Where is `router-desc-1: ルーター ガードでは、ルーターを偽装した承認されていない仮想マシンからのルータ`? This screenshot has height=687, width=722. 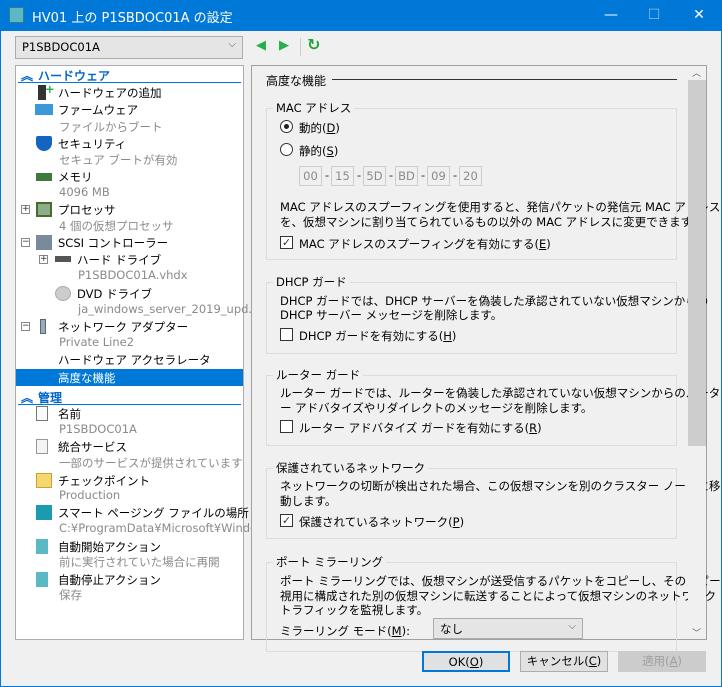
router-desc-1: ルーター ガードでは、ルーターを偽装した承認されていない仮想マシンからのルータ is located at coordinates (500, 393).